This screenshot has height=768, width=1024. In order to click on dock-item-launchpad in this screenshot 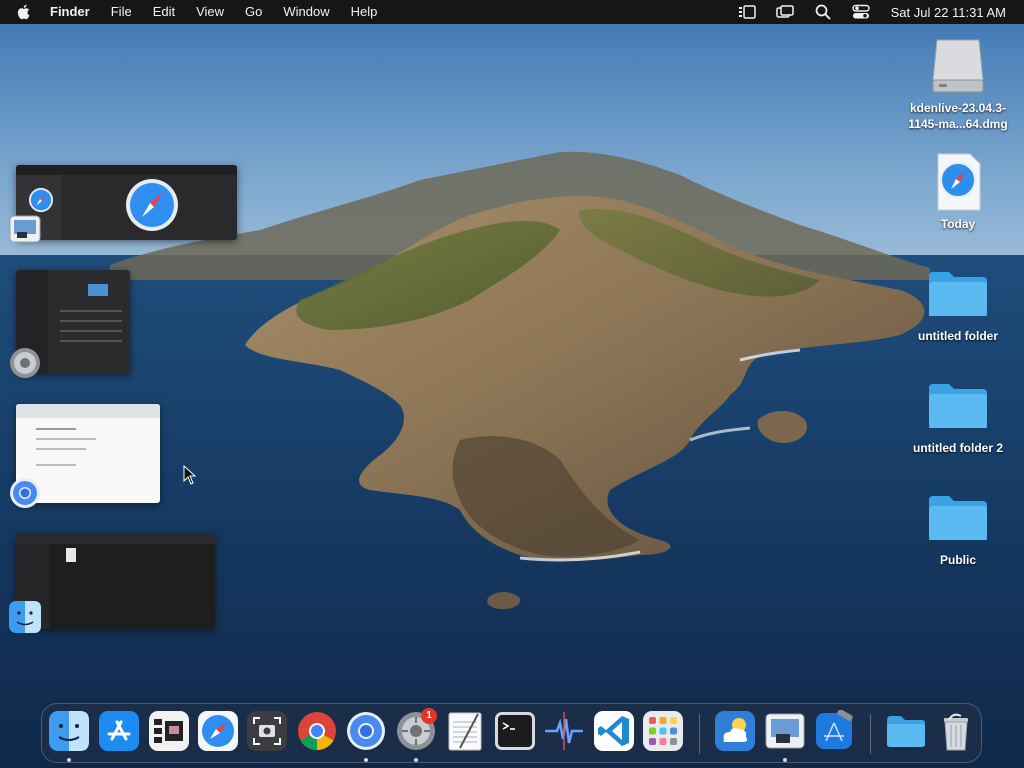, I will do `click(663, 731)`.